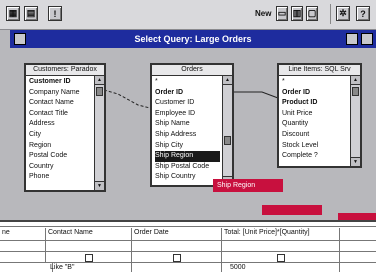 The width and height of the screenshot is (376, 272). What do you see at coordinates (187, 135) in the screenshot?
I see `field-item: Ship Address` at bounding box center [187, 135].